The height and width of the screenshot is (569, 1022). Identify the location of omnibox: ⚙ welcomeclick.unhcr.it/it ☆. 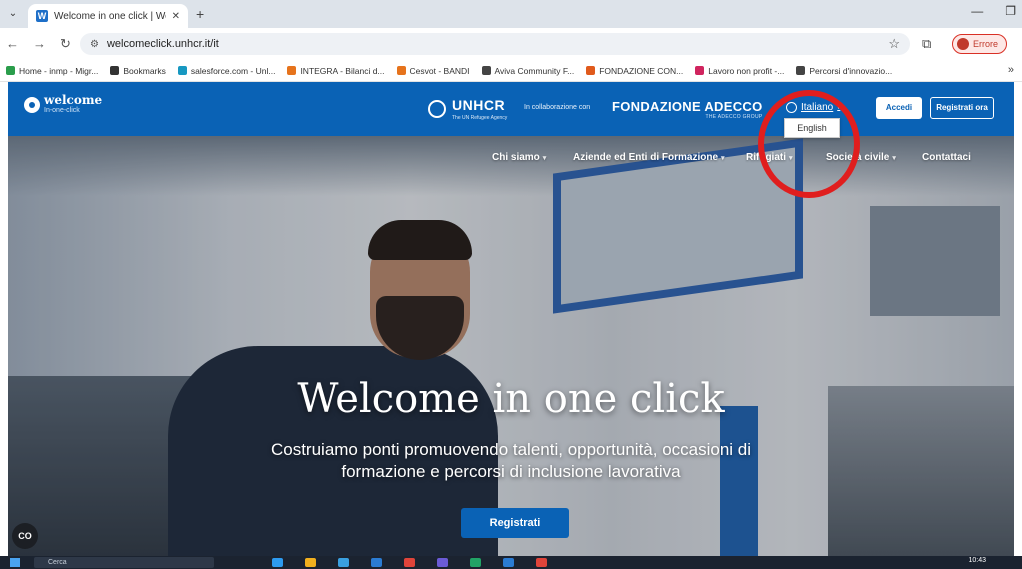
(495, 44).